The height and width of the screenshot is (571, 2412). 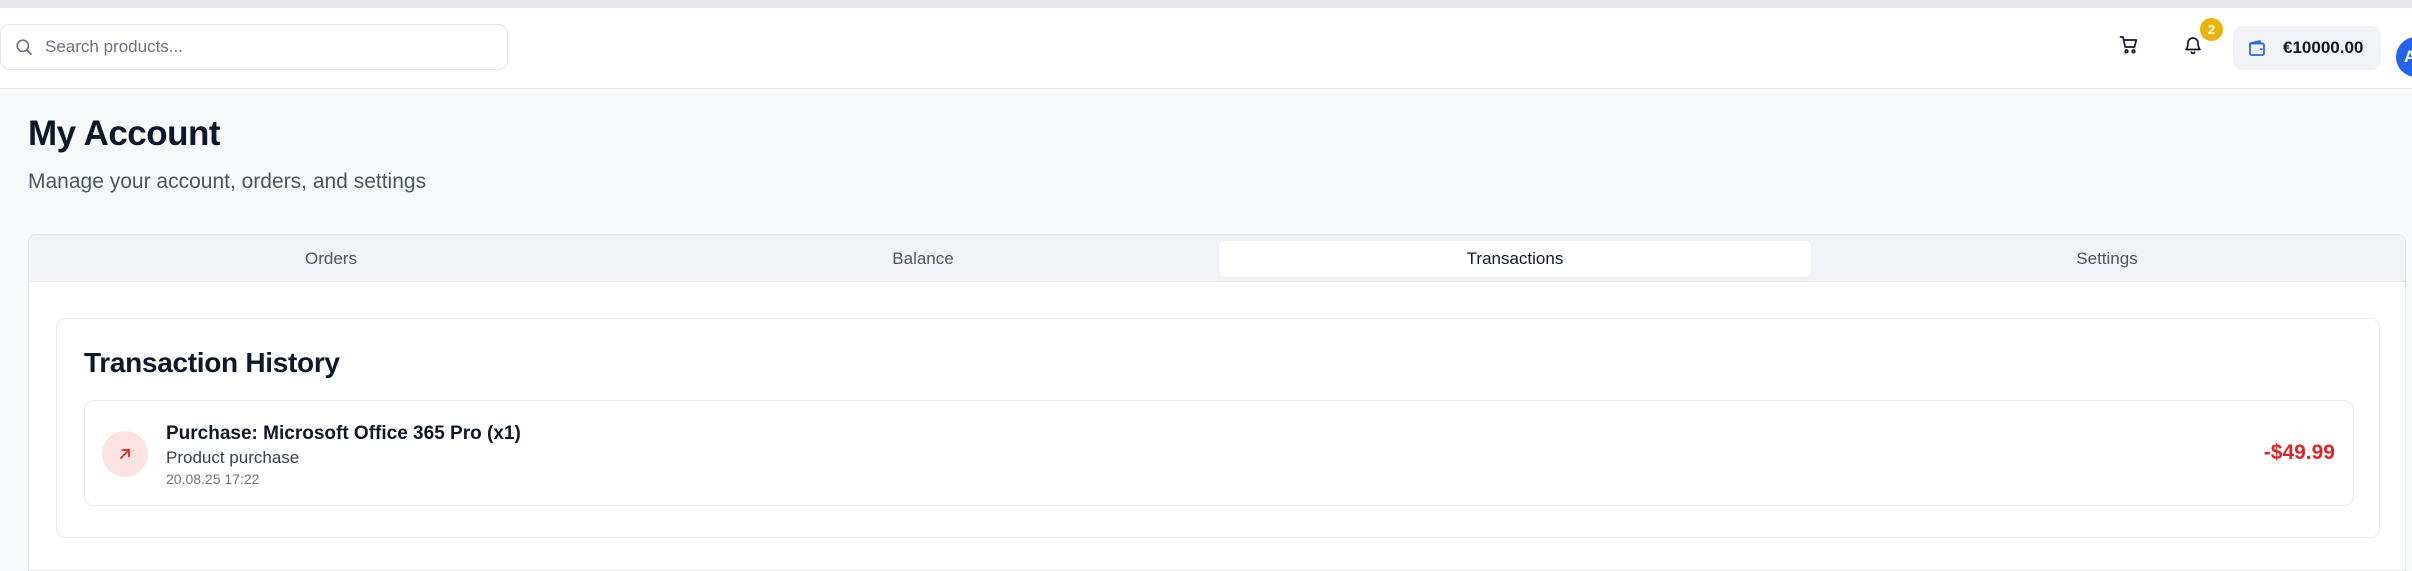 I want to click on avatar: A, so click(x=2404, y=57).